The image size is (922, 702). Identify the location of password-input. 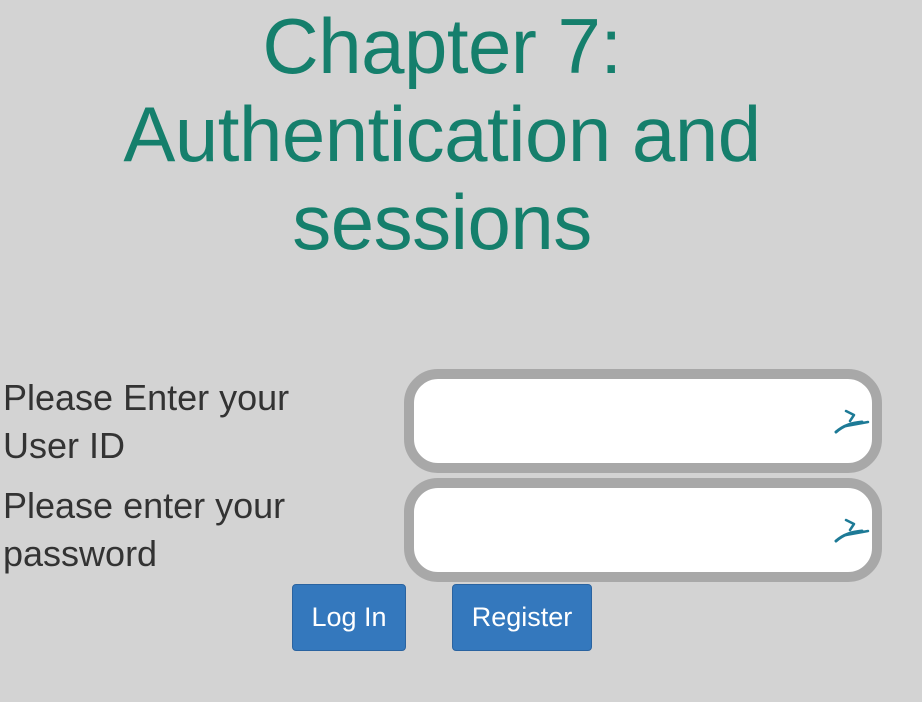
(630, 531).